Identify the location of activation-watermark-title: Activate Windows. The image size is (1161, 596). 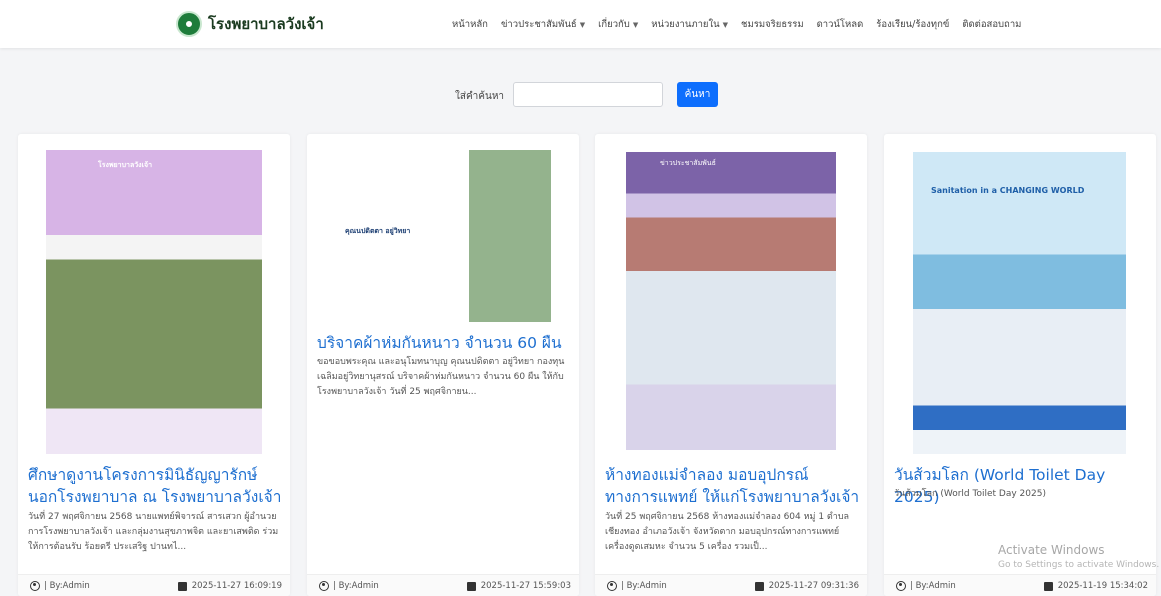
(1051, 550).